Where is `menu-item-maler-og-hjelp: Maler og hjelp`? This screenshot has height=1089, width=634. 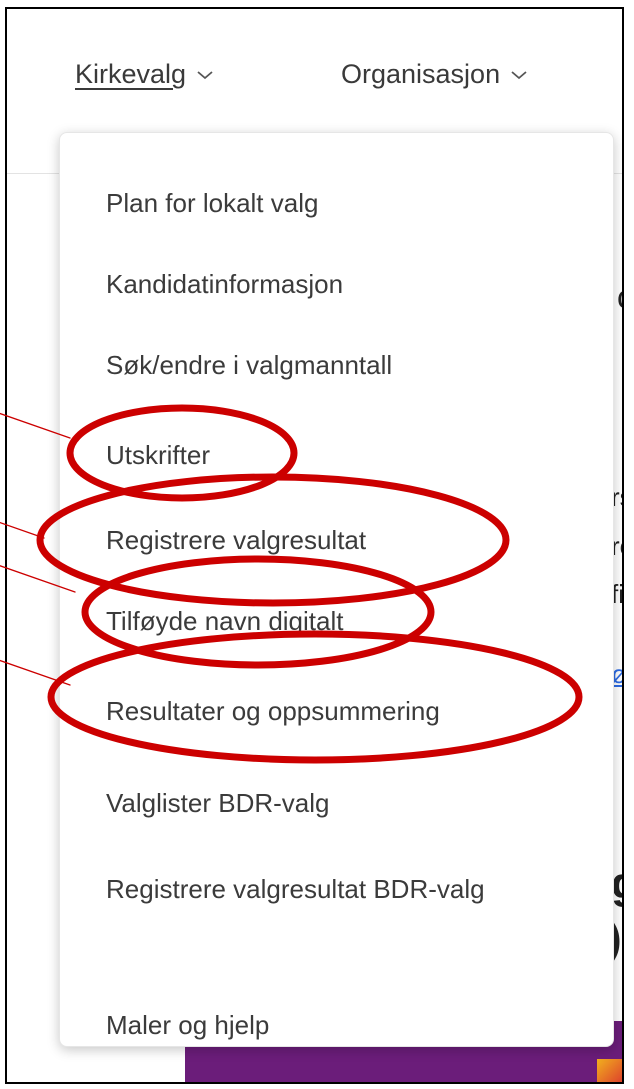
menu-item-maler-og-hjelp: Maler og hjelp is located at coordinates (187, 1025).